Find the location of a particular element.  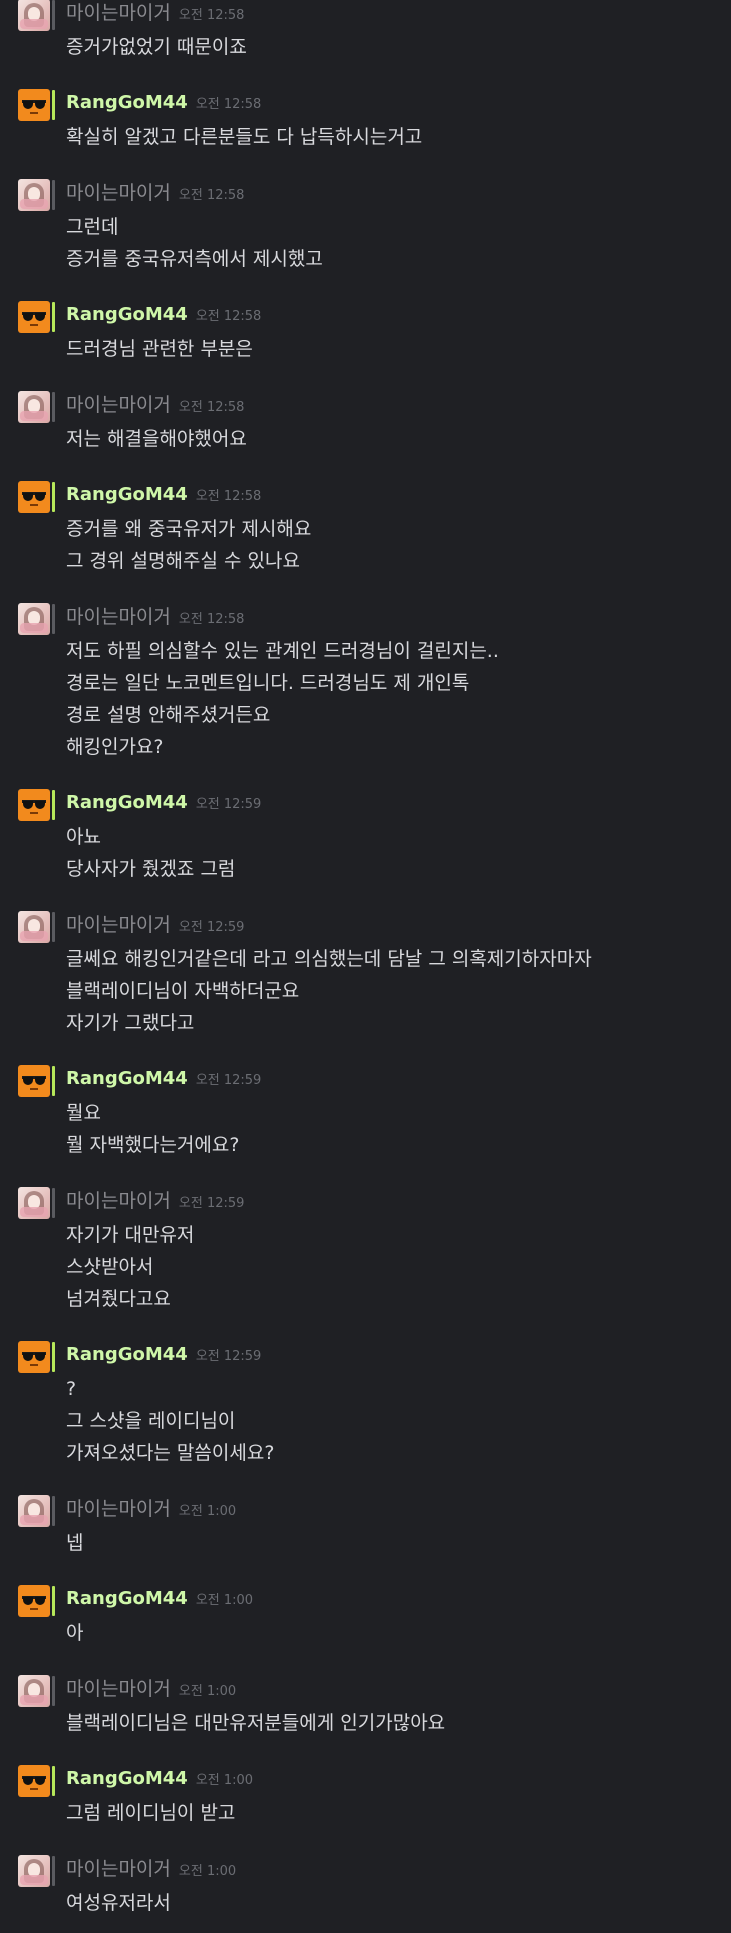

message-body: 그런데 증거를 중국유저측에서 제시했고 is located at coordinates (396, 243).